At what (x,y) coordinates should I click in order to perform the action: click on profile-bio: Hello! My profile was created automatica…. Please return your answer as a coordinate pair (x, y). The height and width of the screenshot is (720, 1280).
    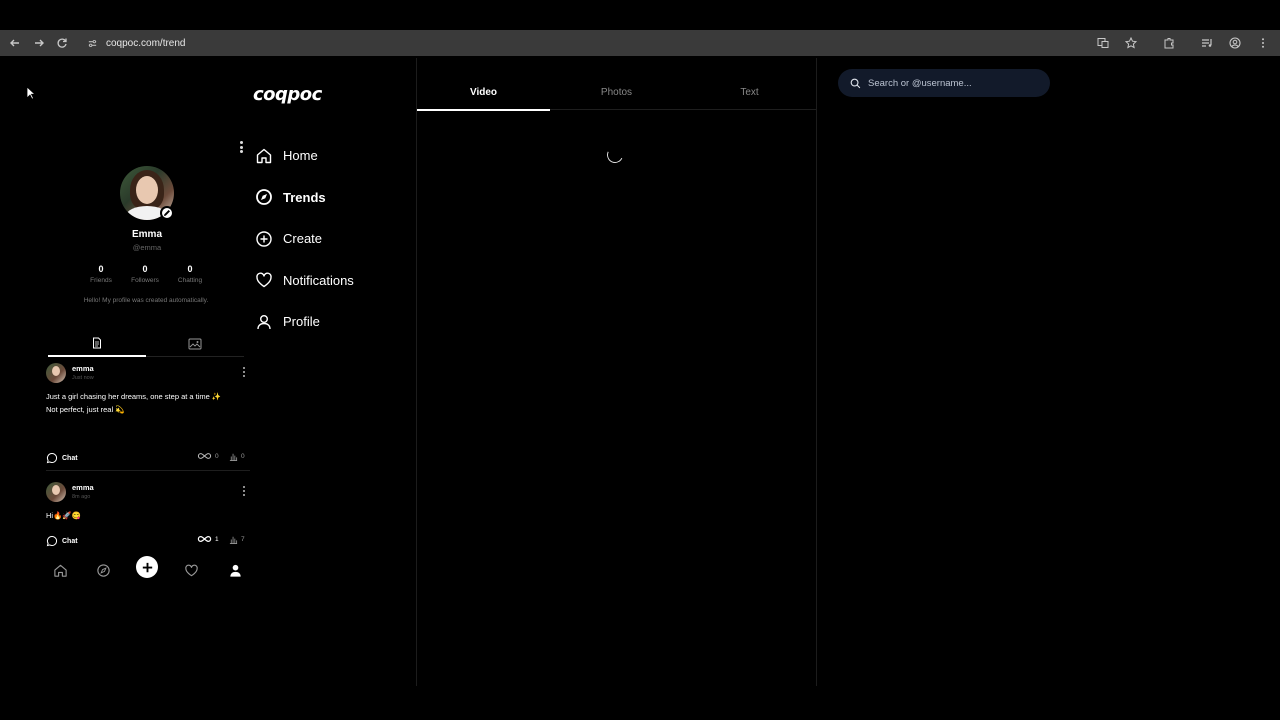
    Looking at the image, I should click on (146, 300).